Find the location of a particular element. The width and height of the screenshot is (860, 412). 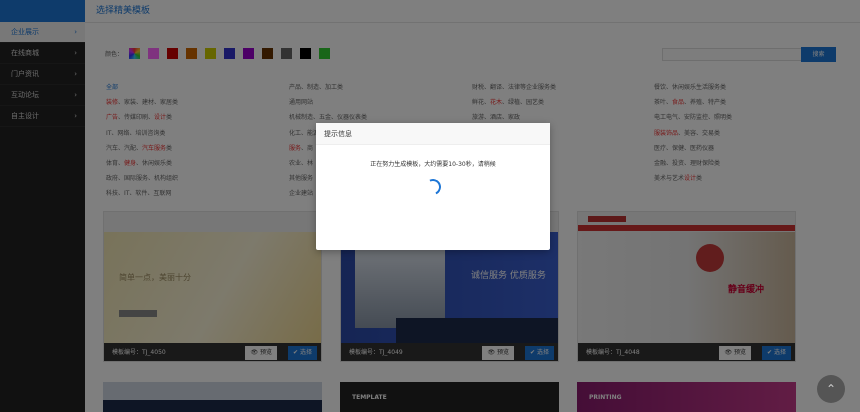

chevron-up-icon: ⌃ is located at coordinates (831, 389).